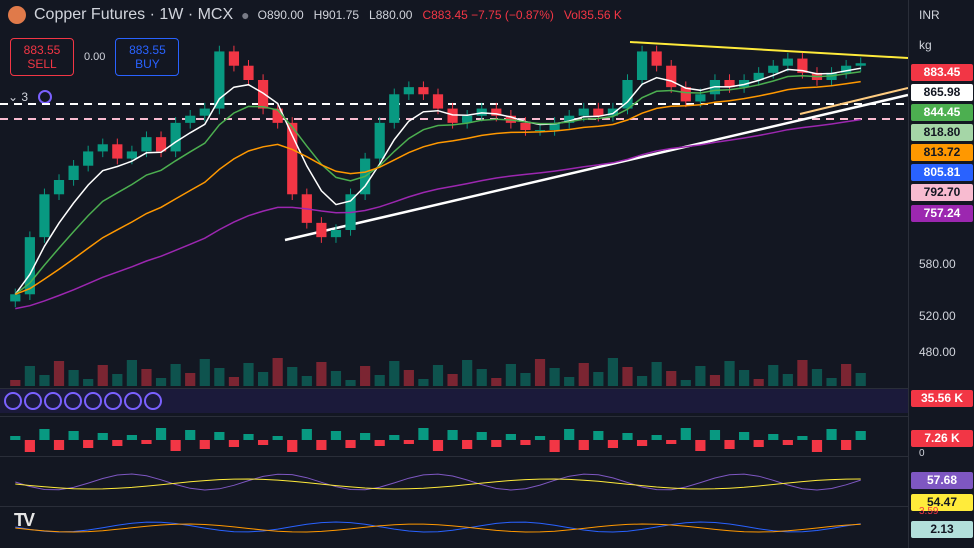 This screenshot has width=974, height=548. Describe the element at coordinates (438, 528) in the screenshot. I see `macd-line` at that location.